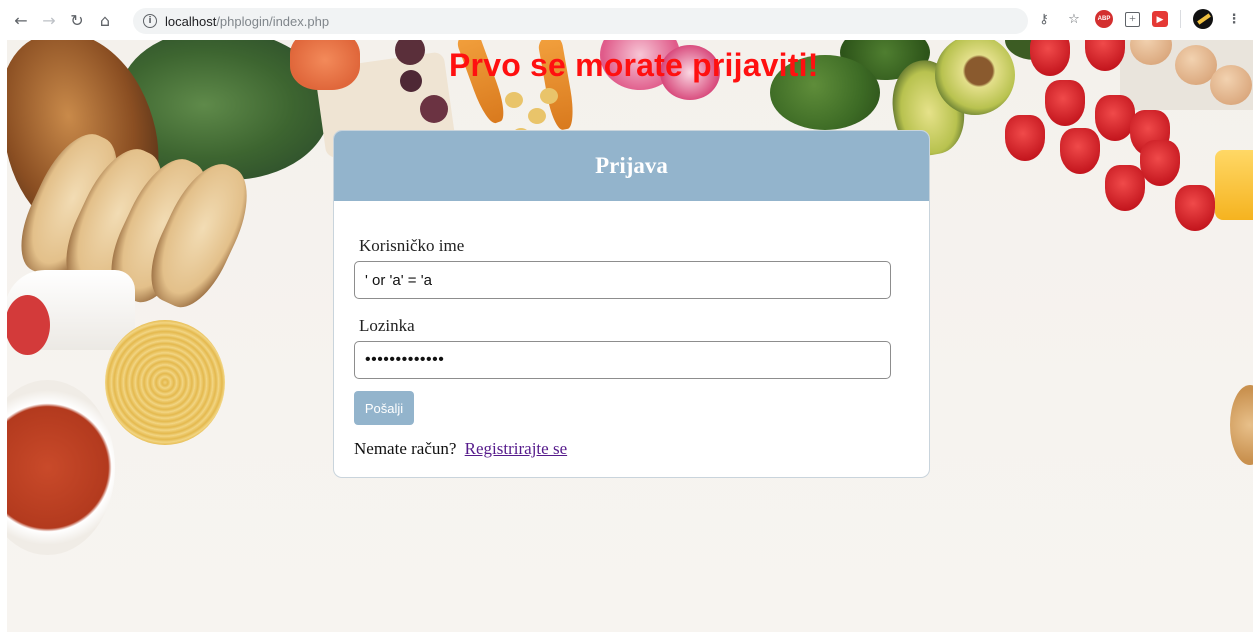 The width and height of the screenshot is (1253, 632). I want to click on register-prompt-text: Nemate račun?, so click(405, 448).